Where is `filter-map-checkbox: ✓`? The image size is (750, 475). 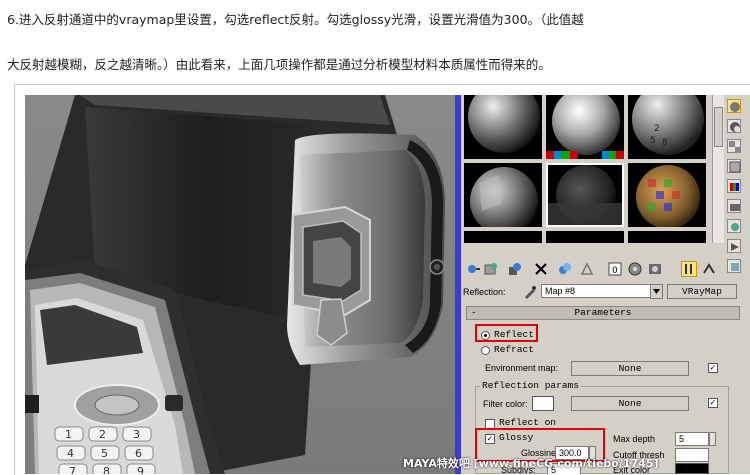 filter-map-checkbox: ✓ is located at coordinates (713, 403).